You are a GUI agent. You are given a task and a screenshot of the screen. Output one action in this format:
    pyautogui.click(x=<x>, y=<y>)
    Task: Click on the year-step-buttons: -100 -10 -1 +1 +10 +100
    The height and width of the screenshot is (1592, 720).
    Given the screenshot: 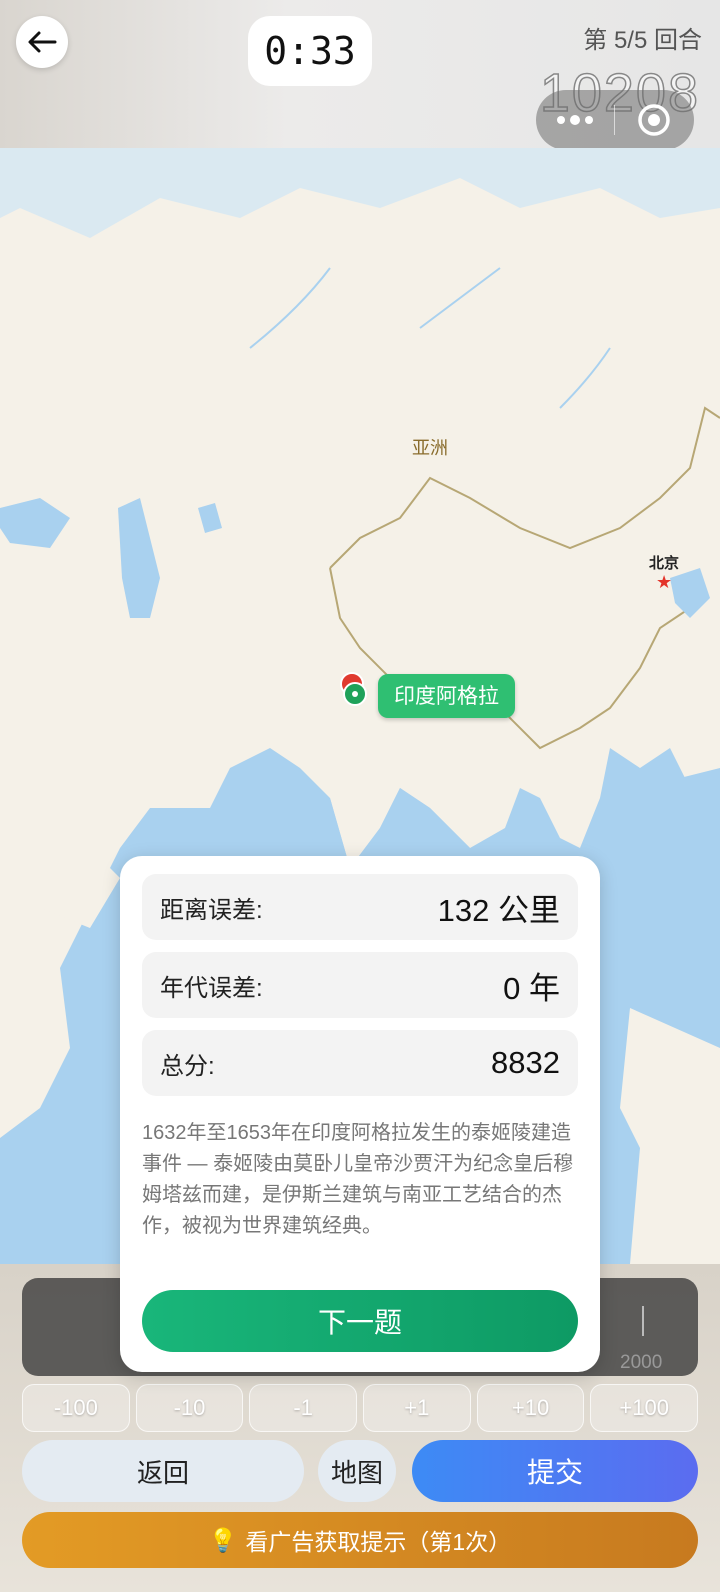 What is the action you would take?
    pyautogui.click(x=360, y=1408)
    